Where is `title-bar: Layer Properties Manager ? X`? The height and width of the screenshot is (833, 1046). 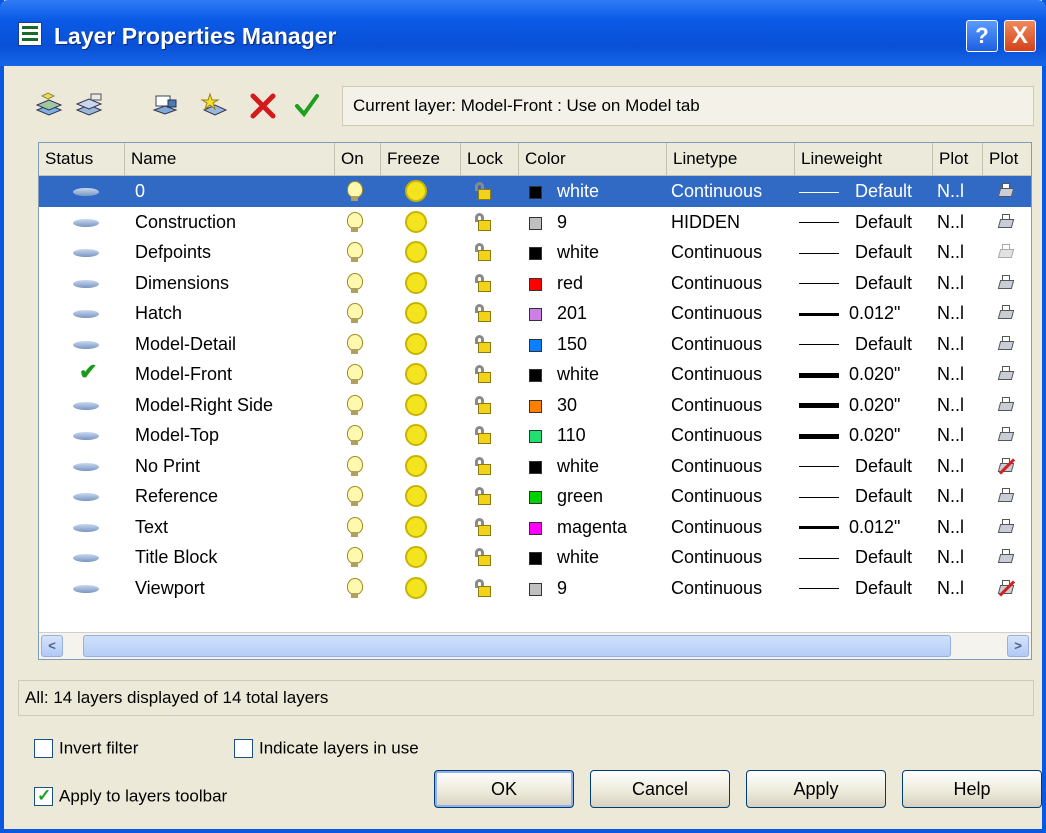
title-bar: Layer Properties Manager ? X is located at coordinates (523, 33).